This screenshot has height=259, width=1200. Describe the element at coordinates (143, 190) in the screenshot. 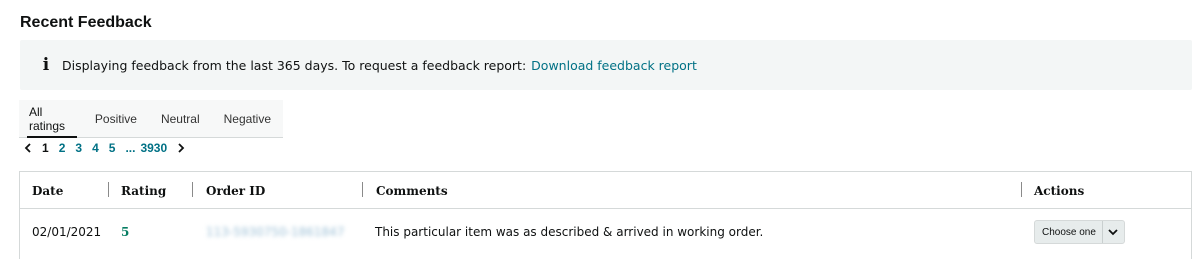

I see `header-rating: Rating` at that location.